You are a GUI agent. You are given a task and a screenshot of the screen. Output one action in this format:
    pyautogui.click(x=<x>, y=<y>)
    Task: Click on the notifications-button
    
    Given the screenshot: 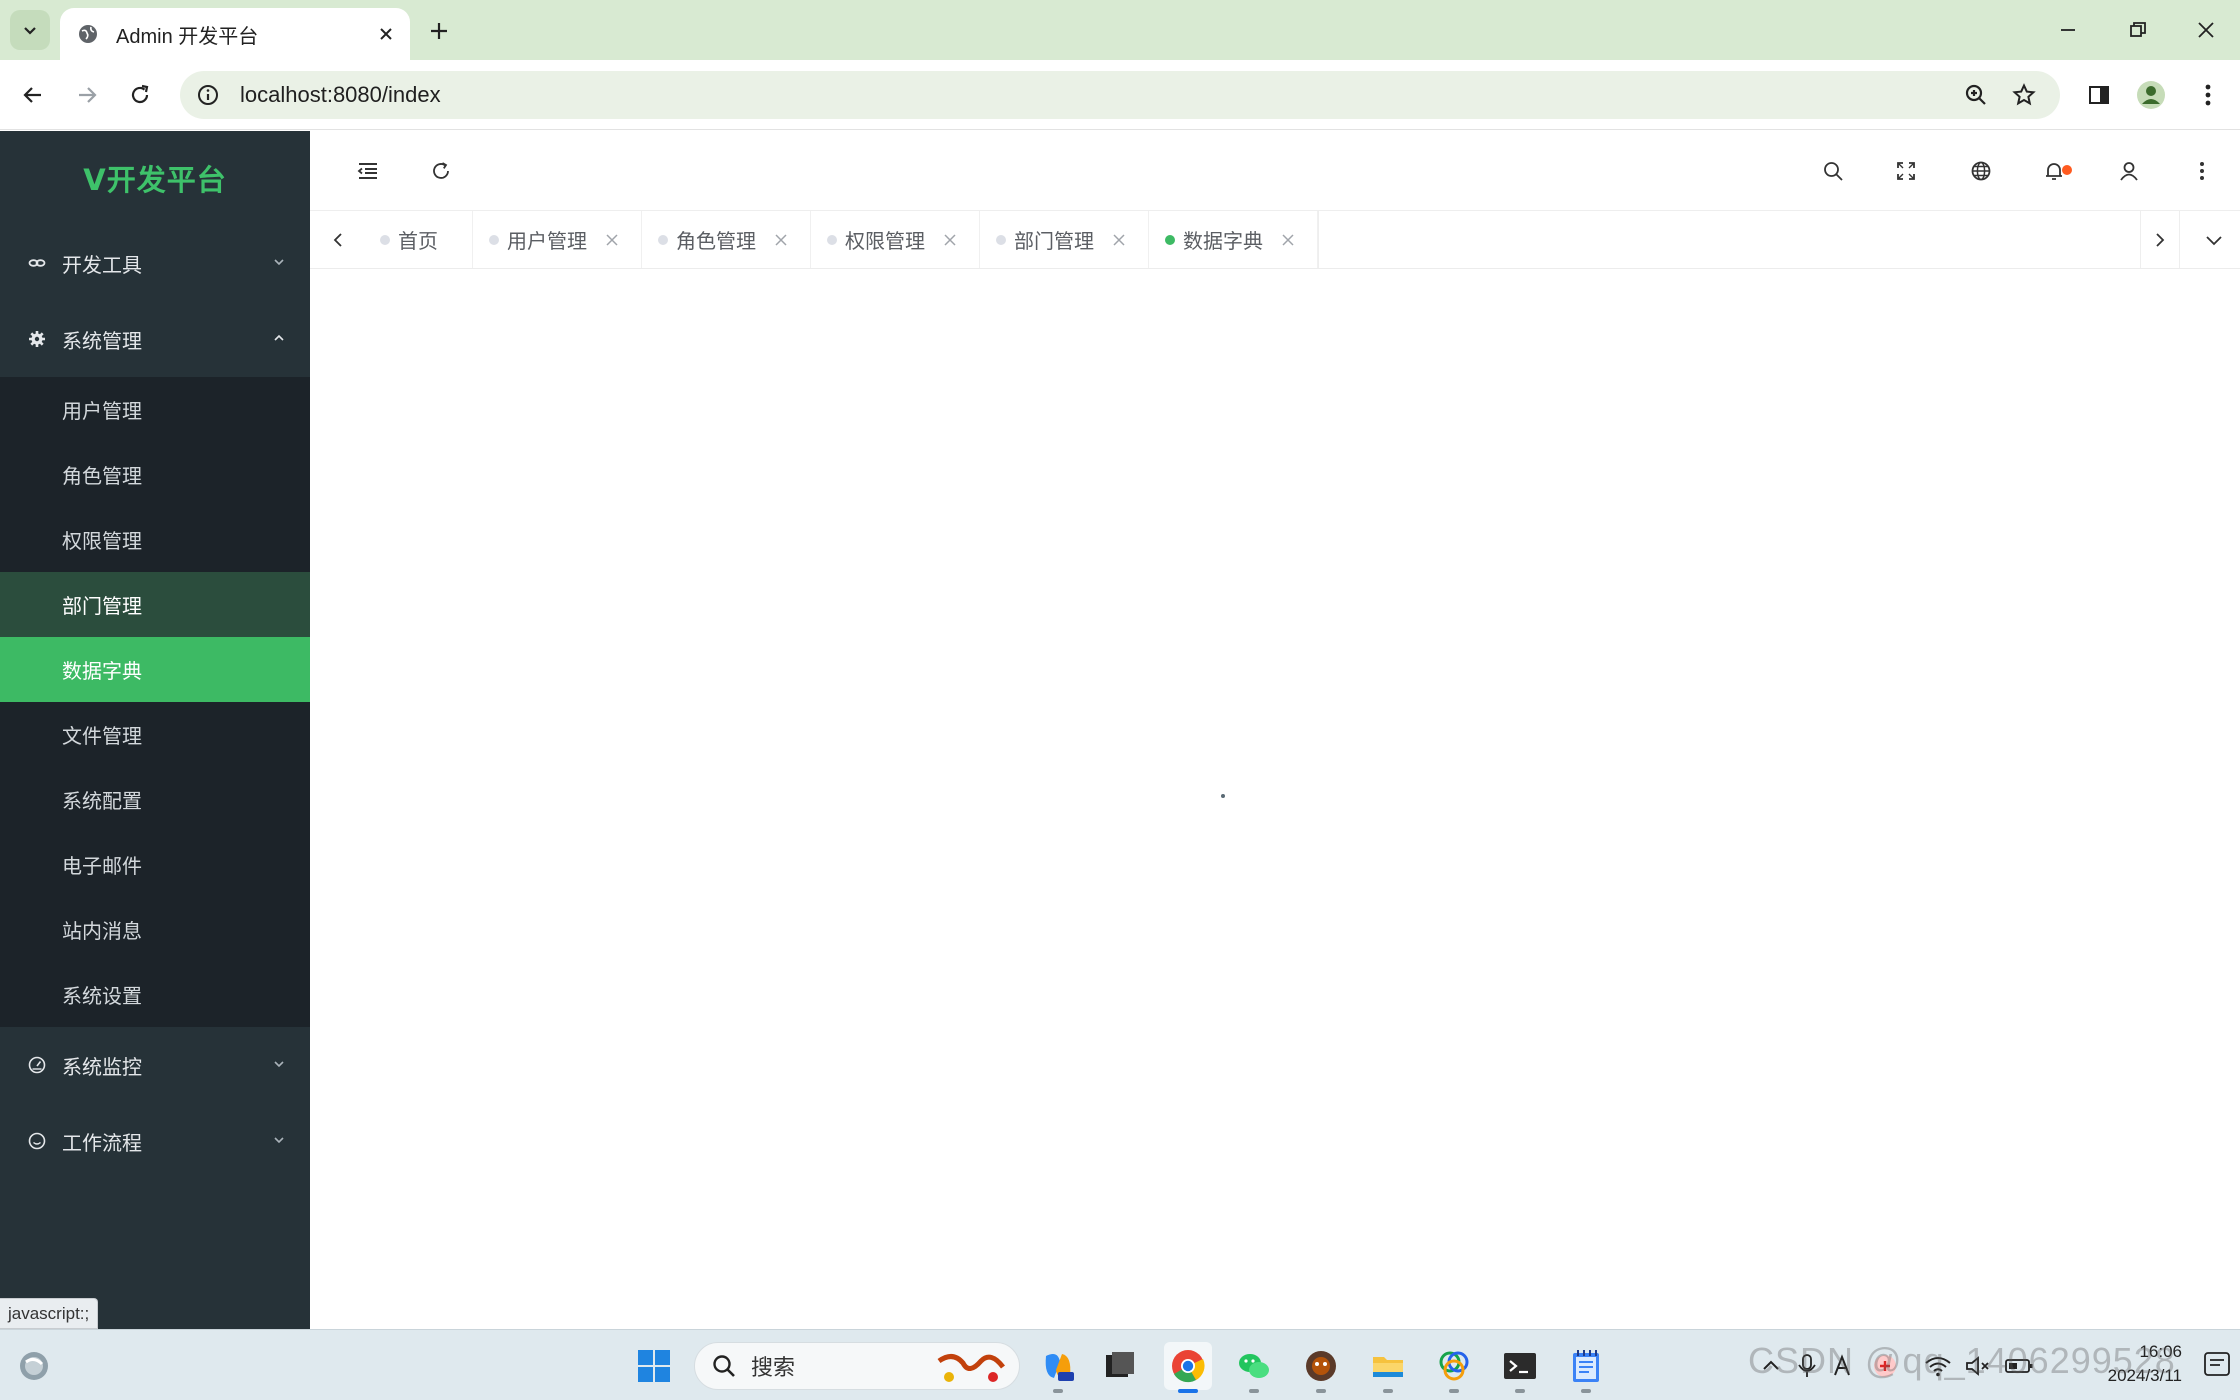 What is the action you would take?
    pyautogui.click(x=2054, y=171)
    